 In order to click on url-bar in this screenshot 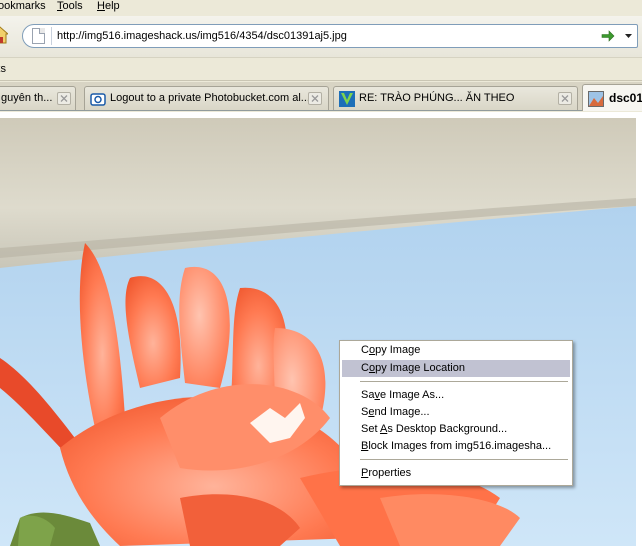, I will do `click(330, 36)`.